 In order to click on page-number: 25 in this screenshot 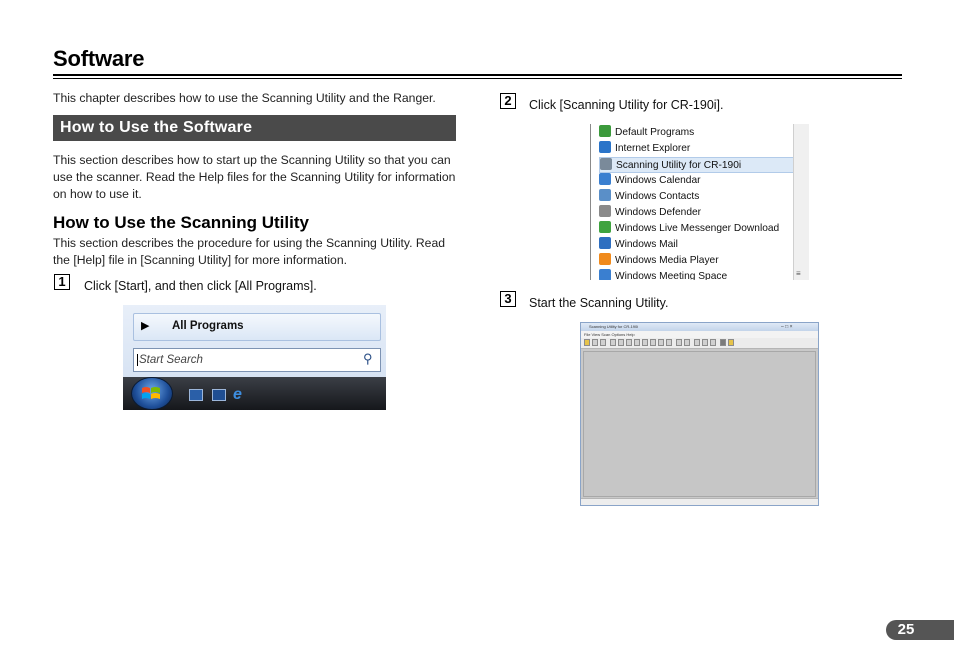, I will do `click(906, 629)`.